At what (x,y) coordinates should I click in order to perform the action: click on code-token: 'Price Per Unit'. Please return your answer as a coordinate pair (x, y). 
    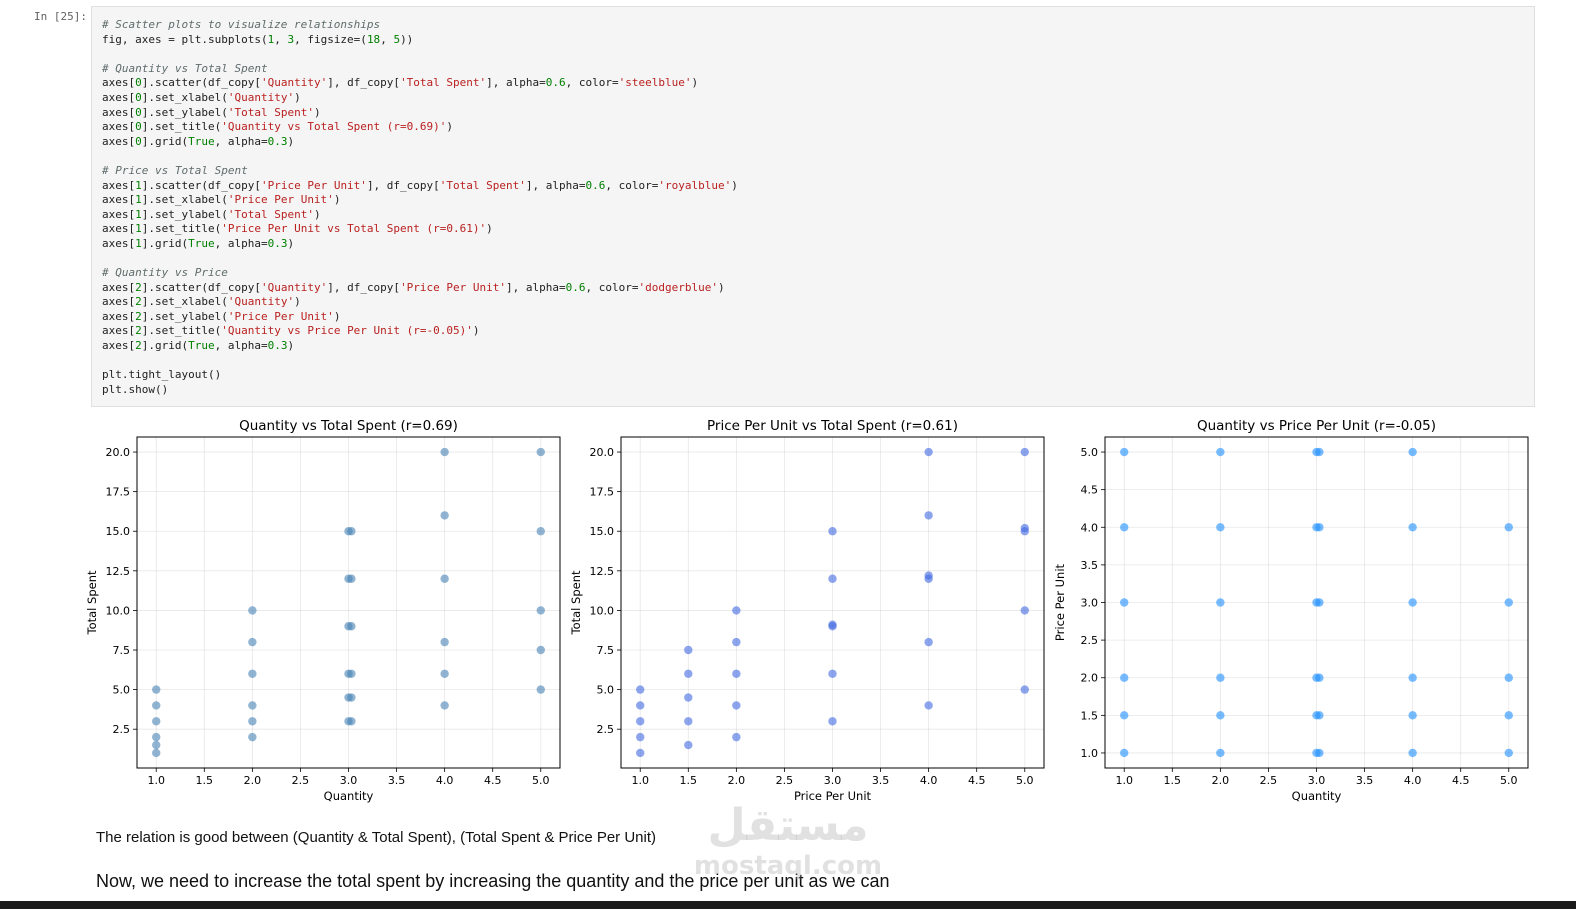
    Looking at the image, I should click on (453, 287).